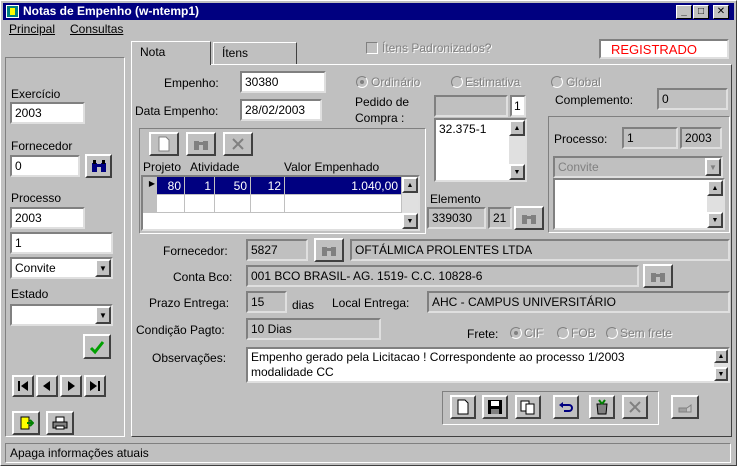 This screenshot has width=737, height=466. Describe the element at coordinates (442, 276) in the screenshot. I see `conta-input: 001 BCO BRASIL- AG. 1519- C.C. 10828-6` at that location.